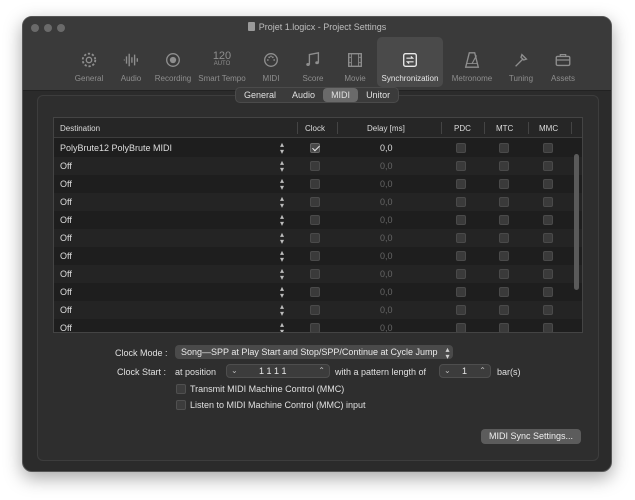 The height and width of the screenshot is (500, 635). I want to click on toolbar-score: Score, so click(313, 62).